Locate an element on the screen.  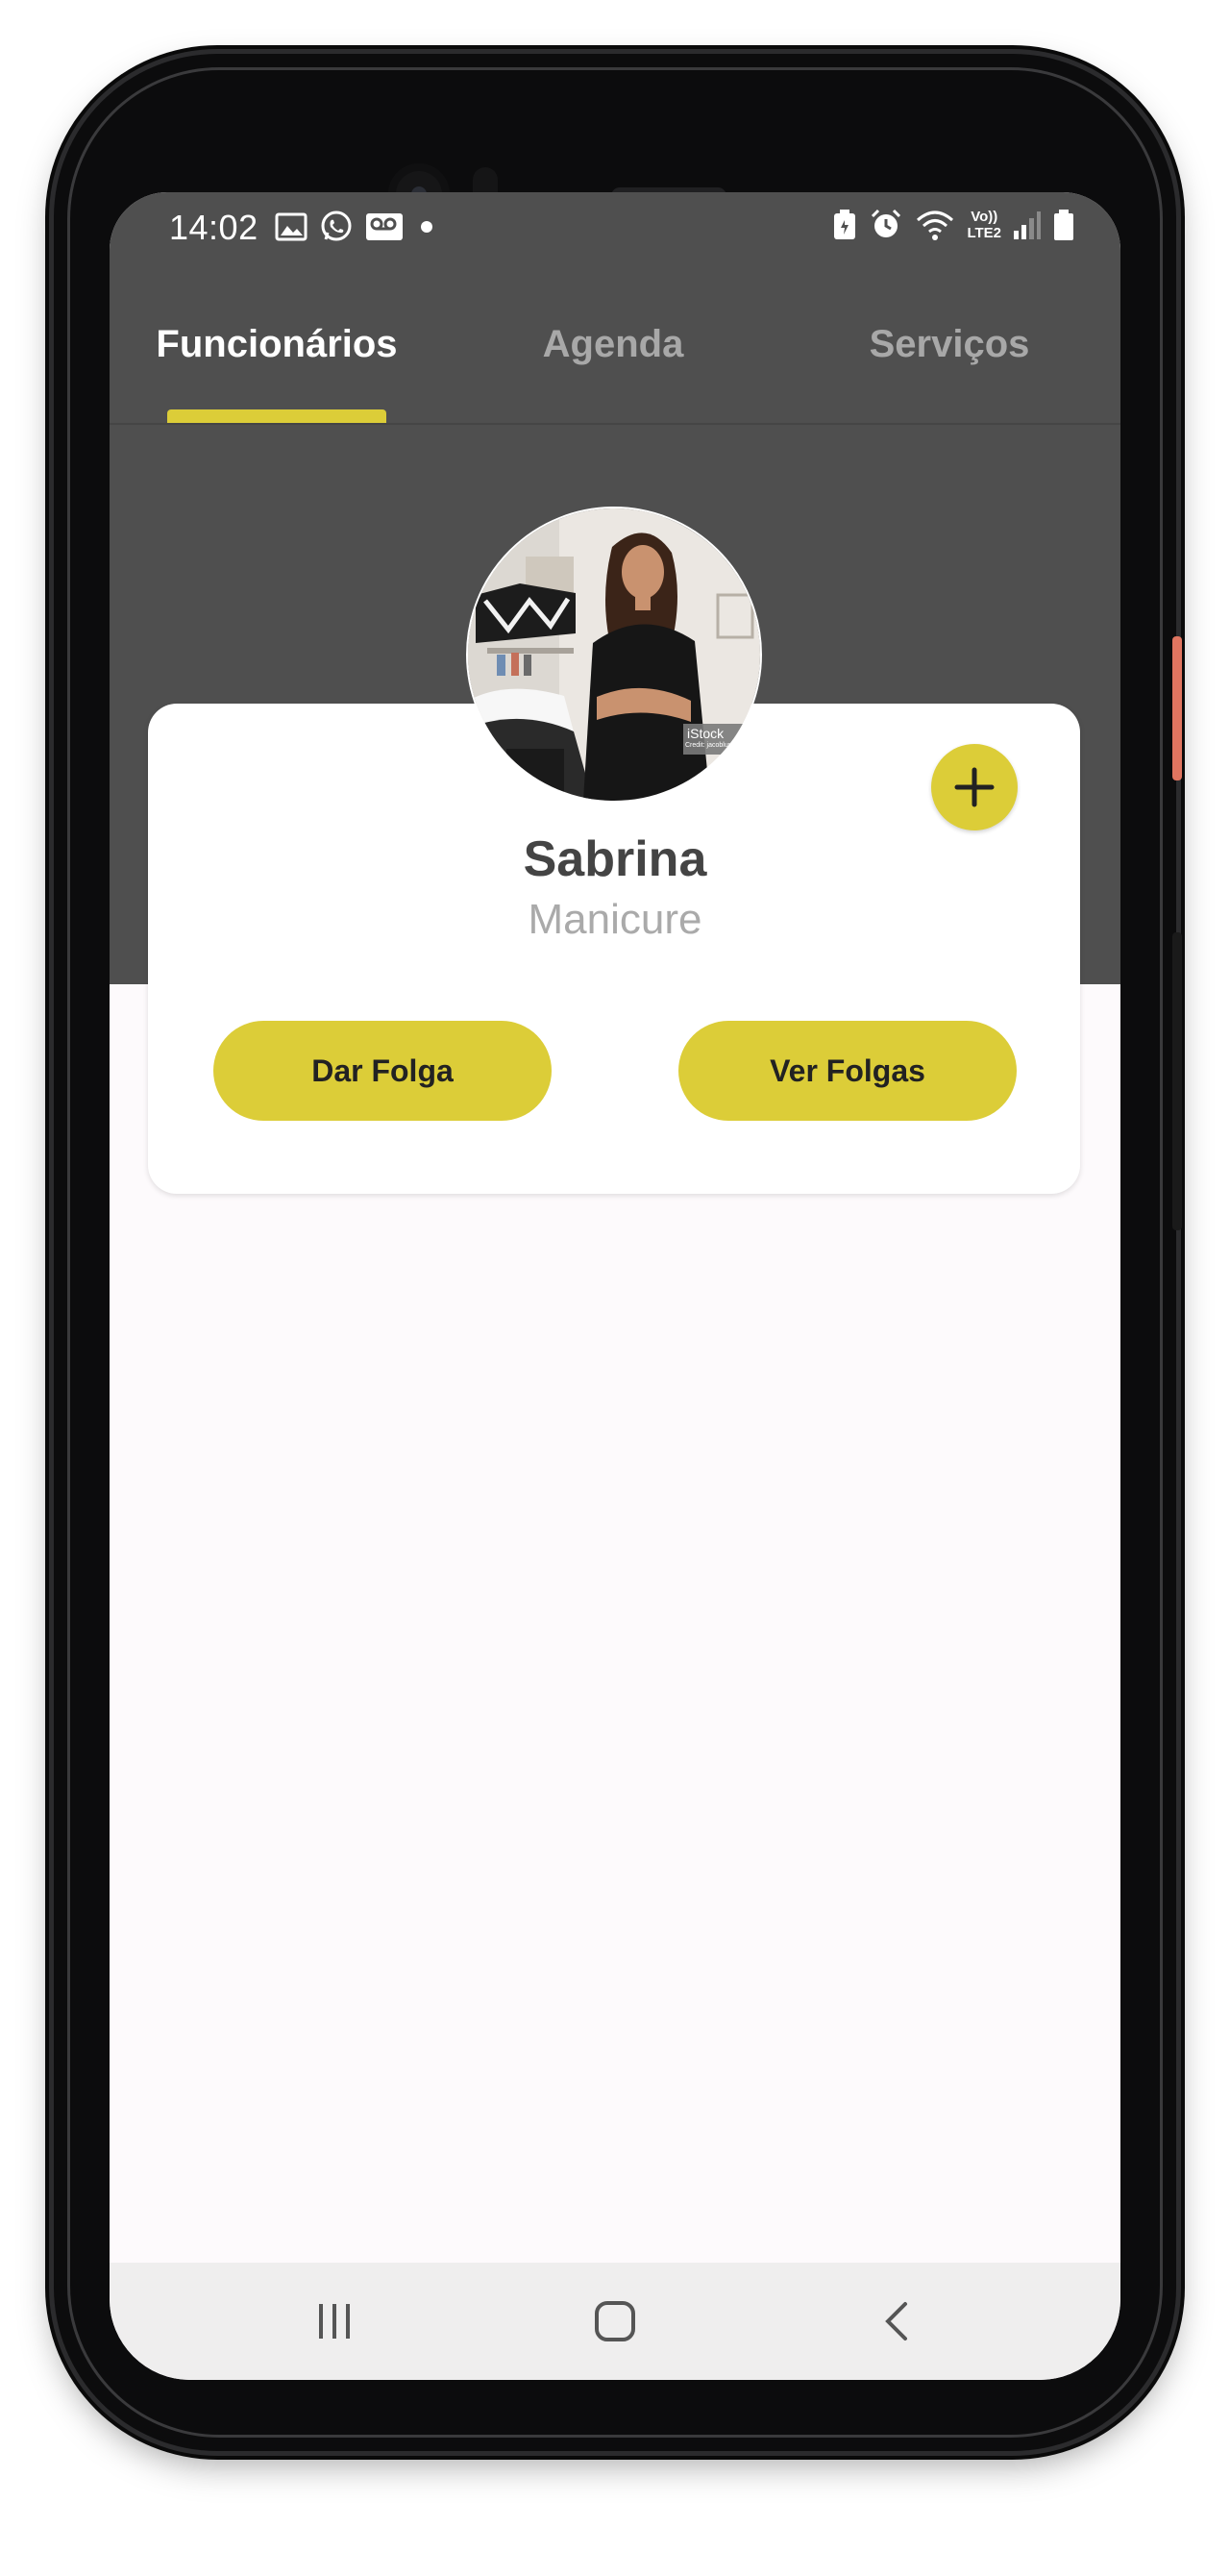
tab-servicos: Serviços is located at coordinates (949, 344).